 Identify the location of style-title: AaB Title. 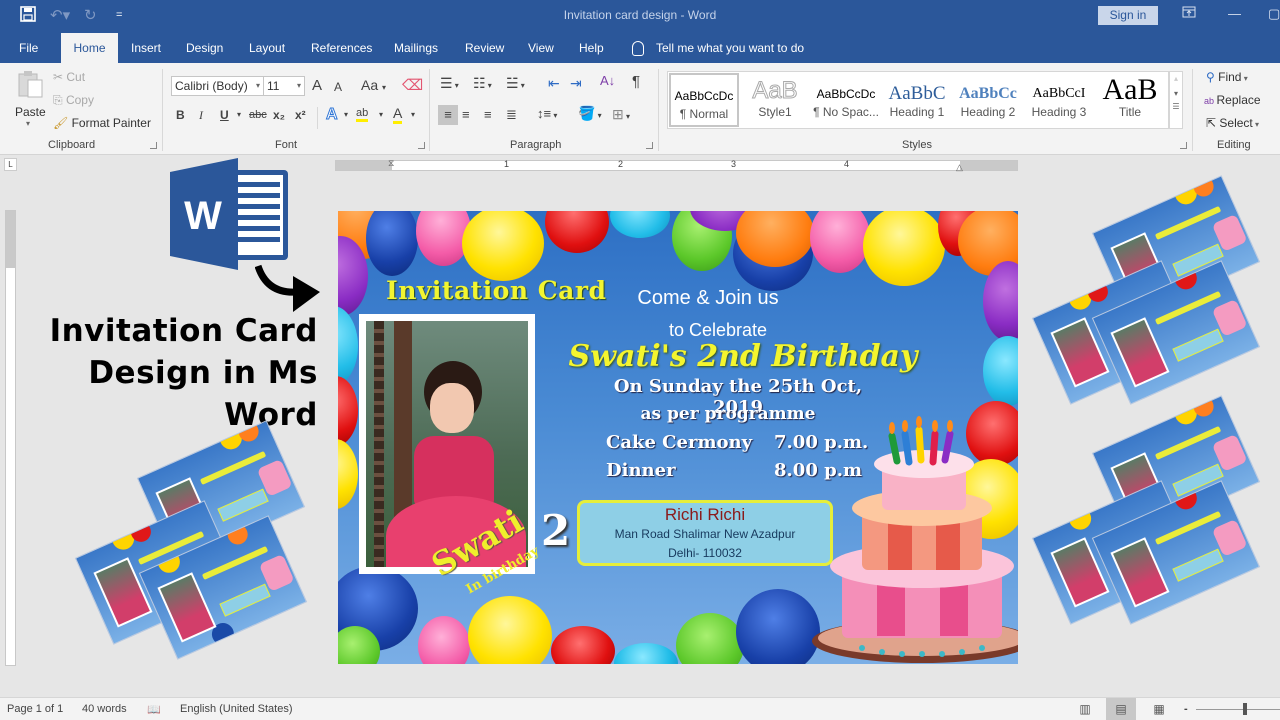
(1130, 100).